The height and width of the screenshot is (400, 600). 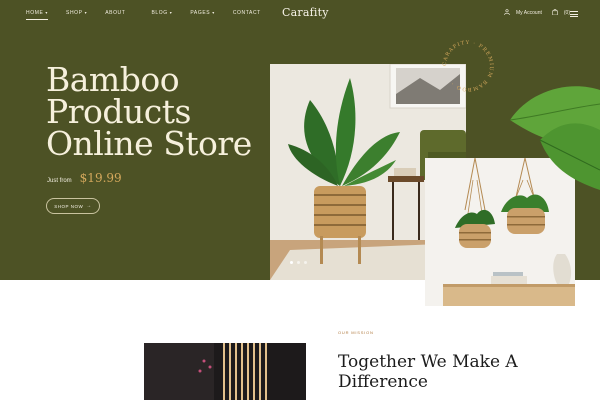 I want to click on bag-icon, so click(x=555, y=13).